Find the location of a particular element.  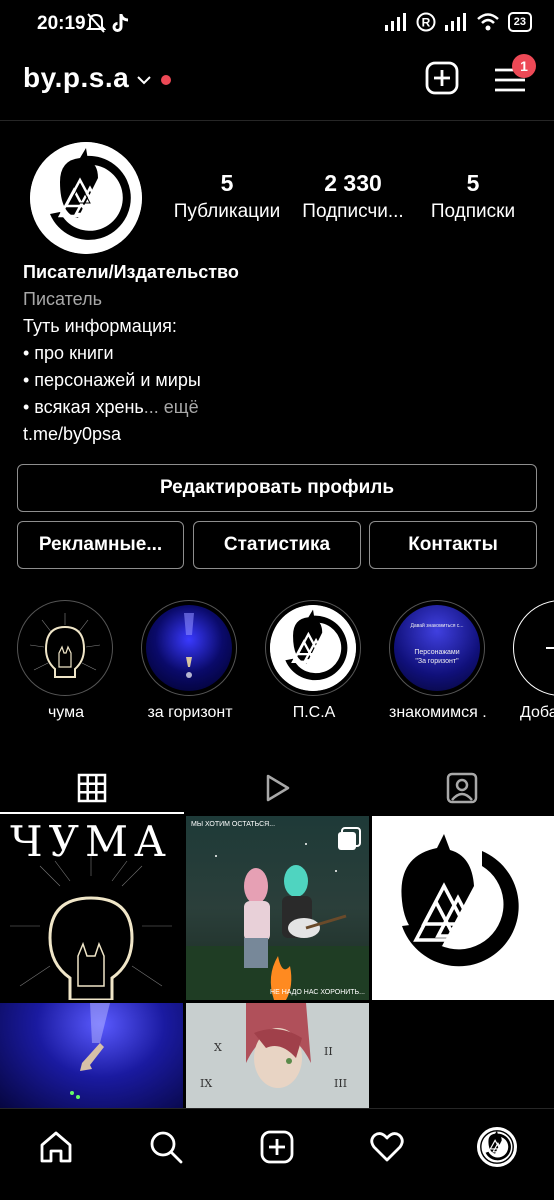

create-icon is located at coordinates (277, 1147).